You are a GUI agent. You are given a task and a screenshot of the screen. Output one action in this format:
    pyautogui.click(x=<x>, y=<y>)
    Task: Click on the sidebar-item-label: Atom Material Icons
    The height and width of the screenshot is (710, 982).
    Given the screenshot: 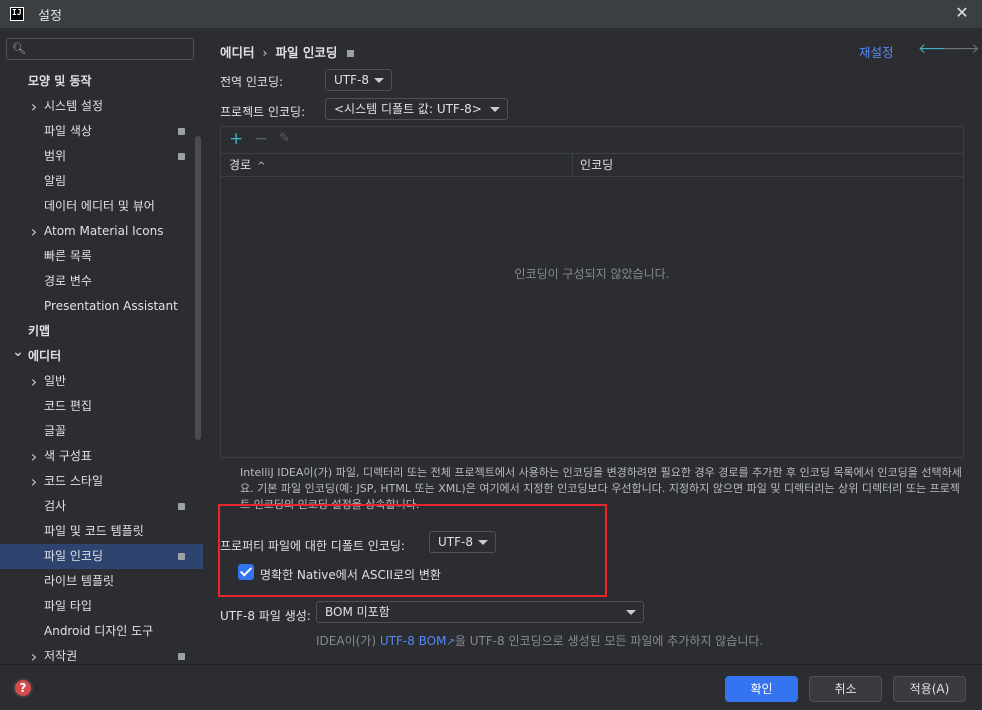 What is the action you would take?
    pyautogui.click(x=104, y=231)
    